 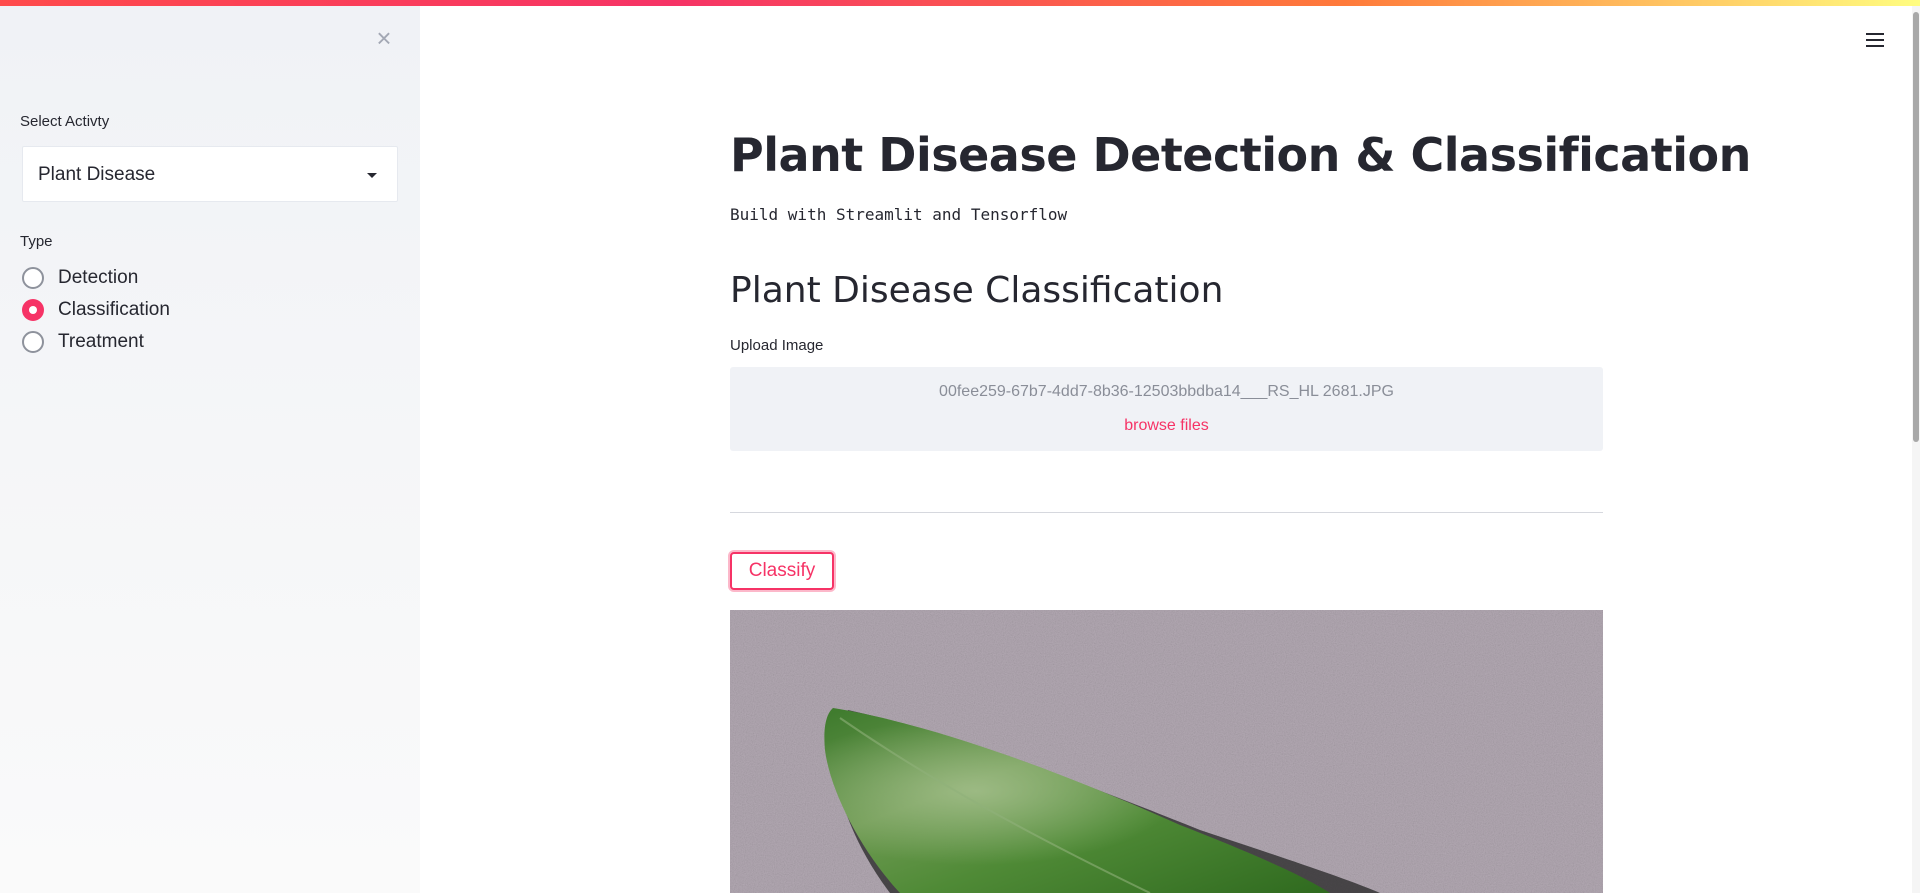 I want to click on page-title: Plant Disease Detection & Classification, so click(x=1240, y=155).